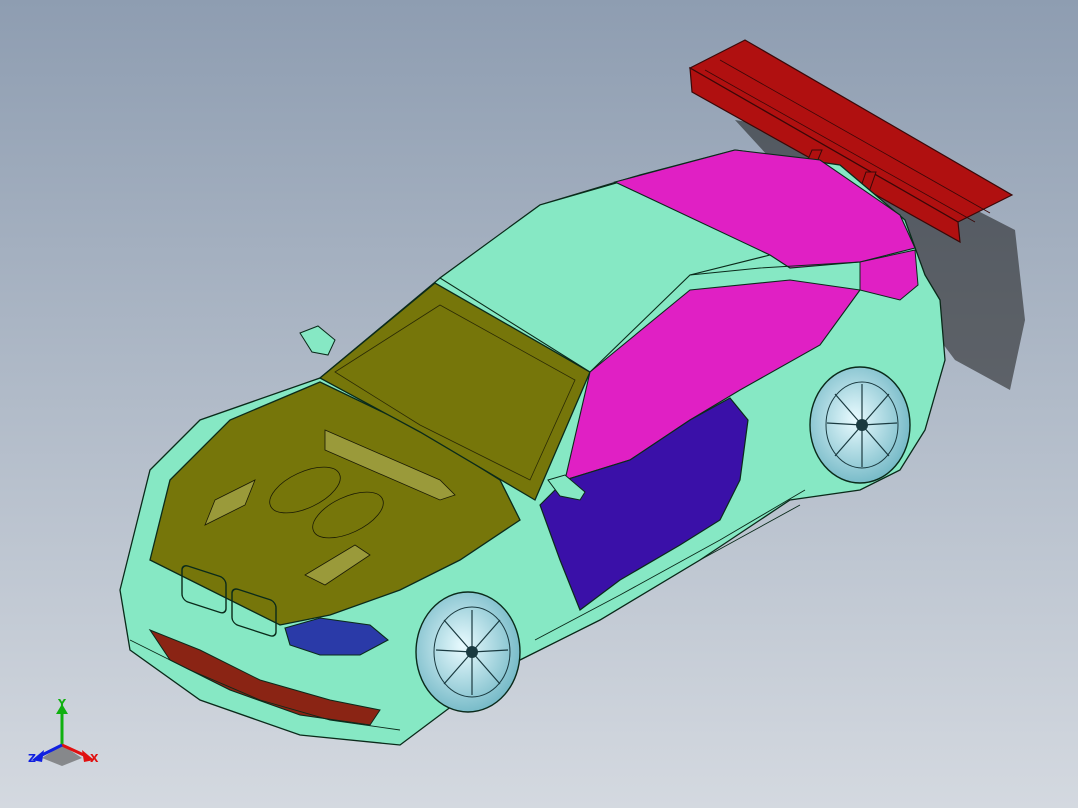  I want to click on x-axis-label: X, so click(94, 758).